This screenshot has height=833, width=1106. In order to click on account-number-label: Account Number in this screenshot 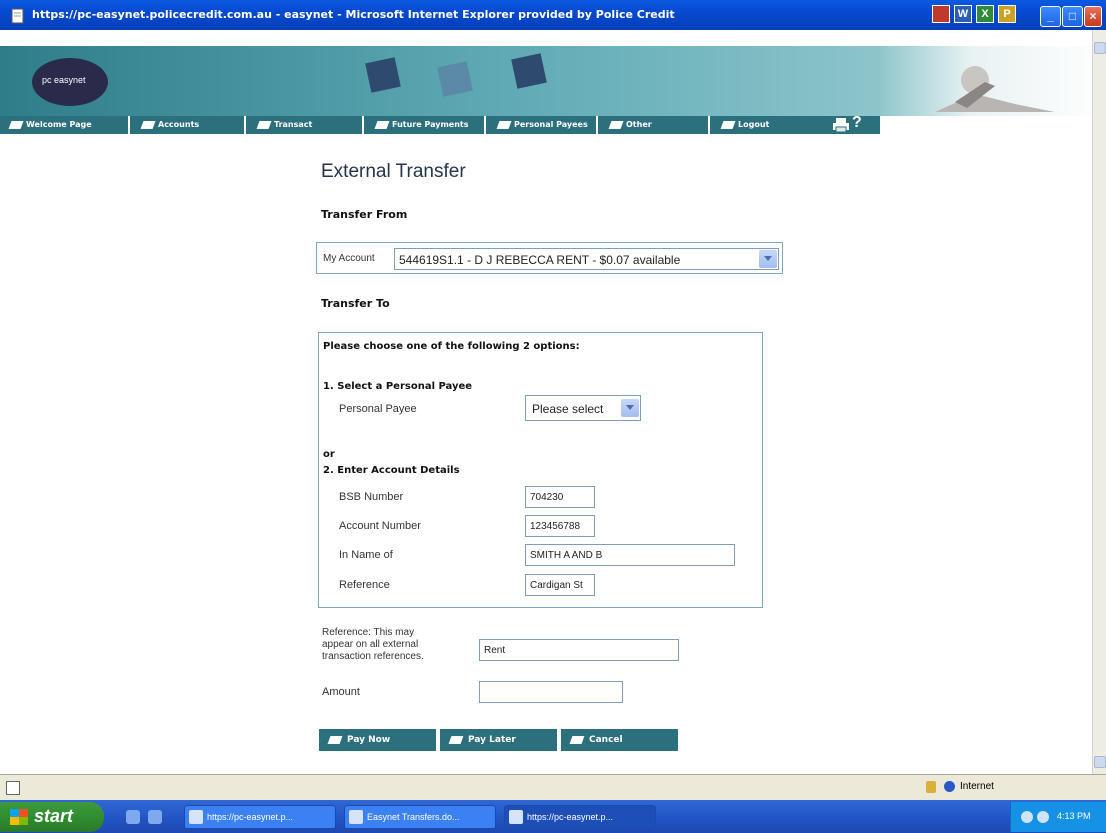, I will do `click(380, 526)`.